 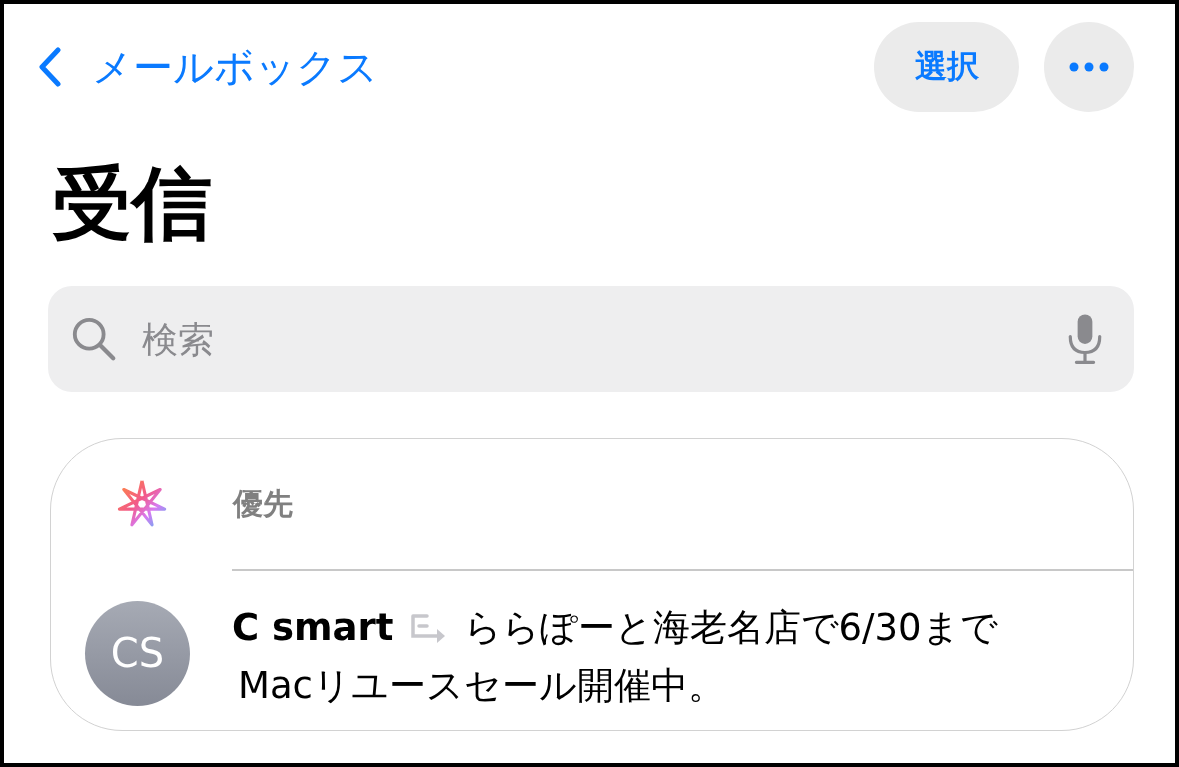 What do you see at coordinates (591, 339) in the screenshot?
I see `search-field: 検索` at bounding box center [591, 339].